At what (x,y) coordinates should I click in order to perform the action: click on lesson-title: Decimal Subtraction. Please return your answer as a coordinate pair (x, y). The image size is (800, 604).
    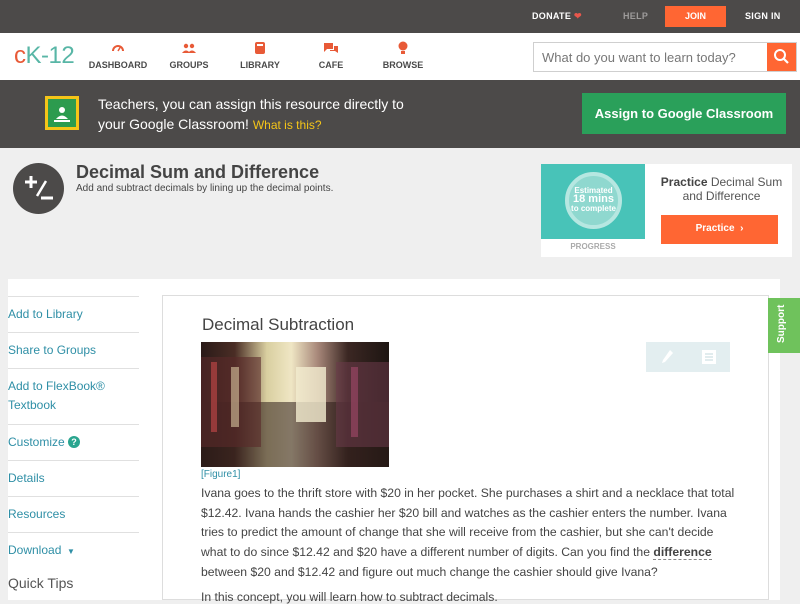
    Looking at the image, I should click on (278, 324).